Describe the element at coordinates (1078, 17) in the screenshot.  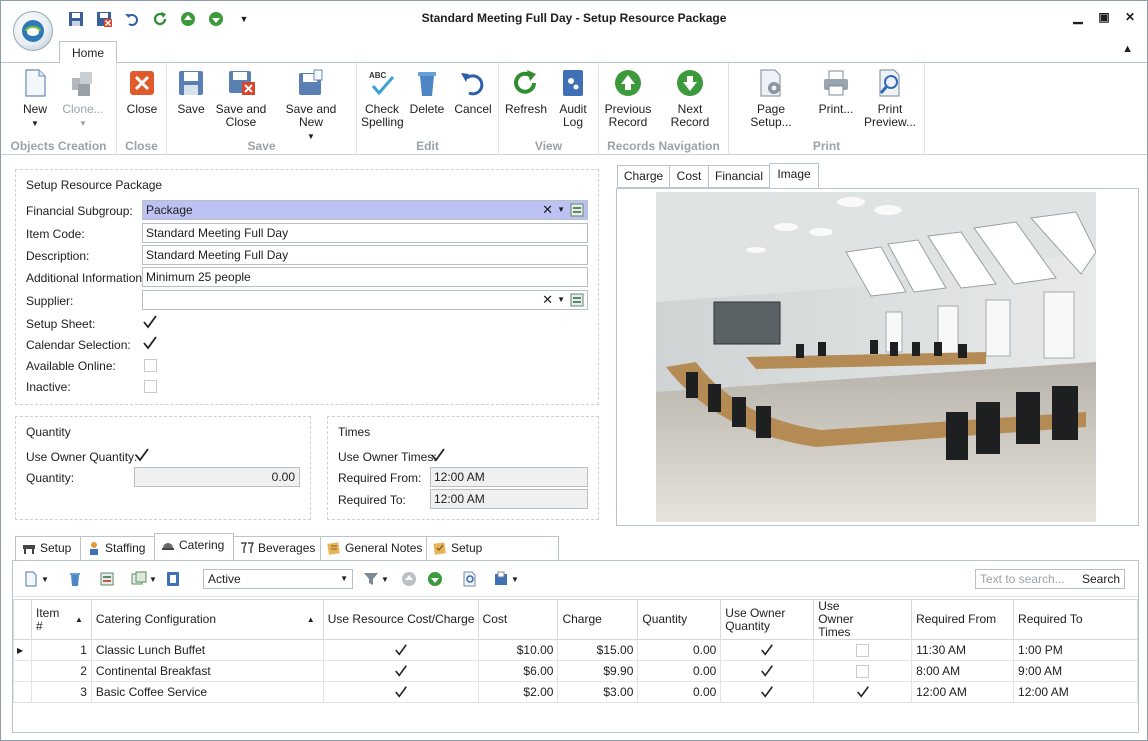
I see `minimize-icon: ▁` at that location.